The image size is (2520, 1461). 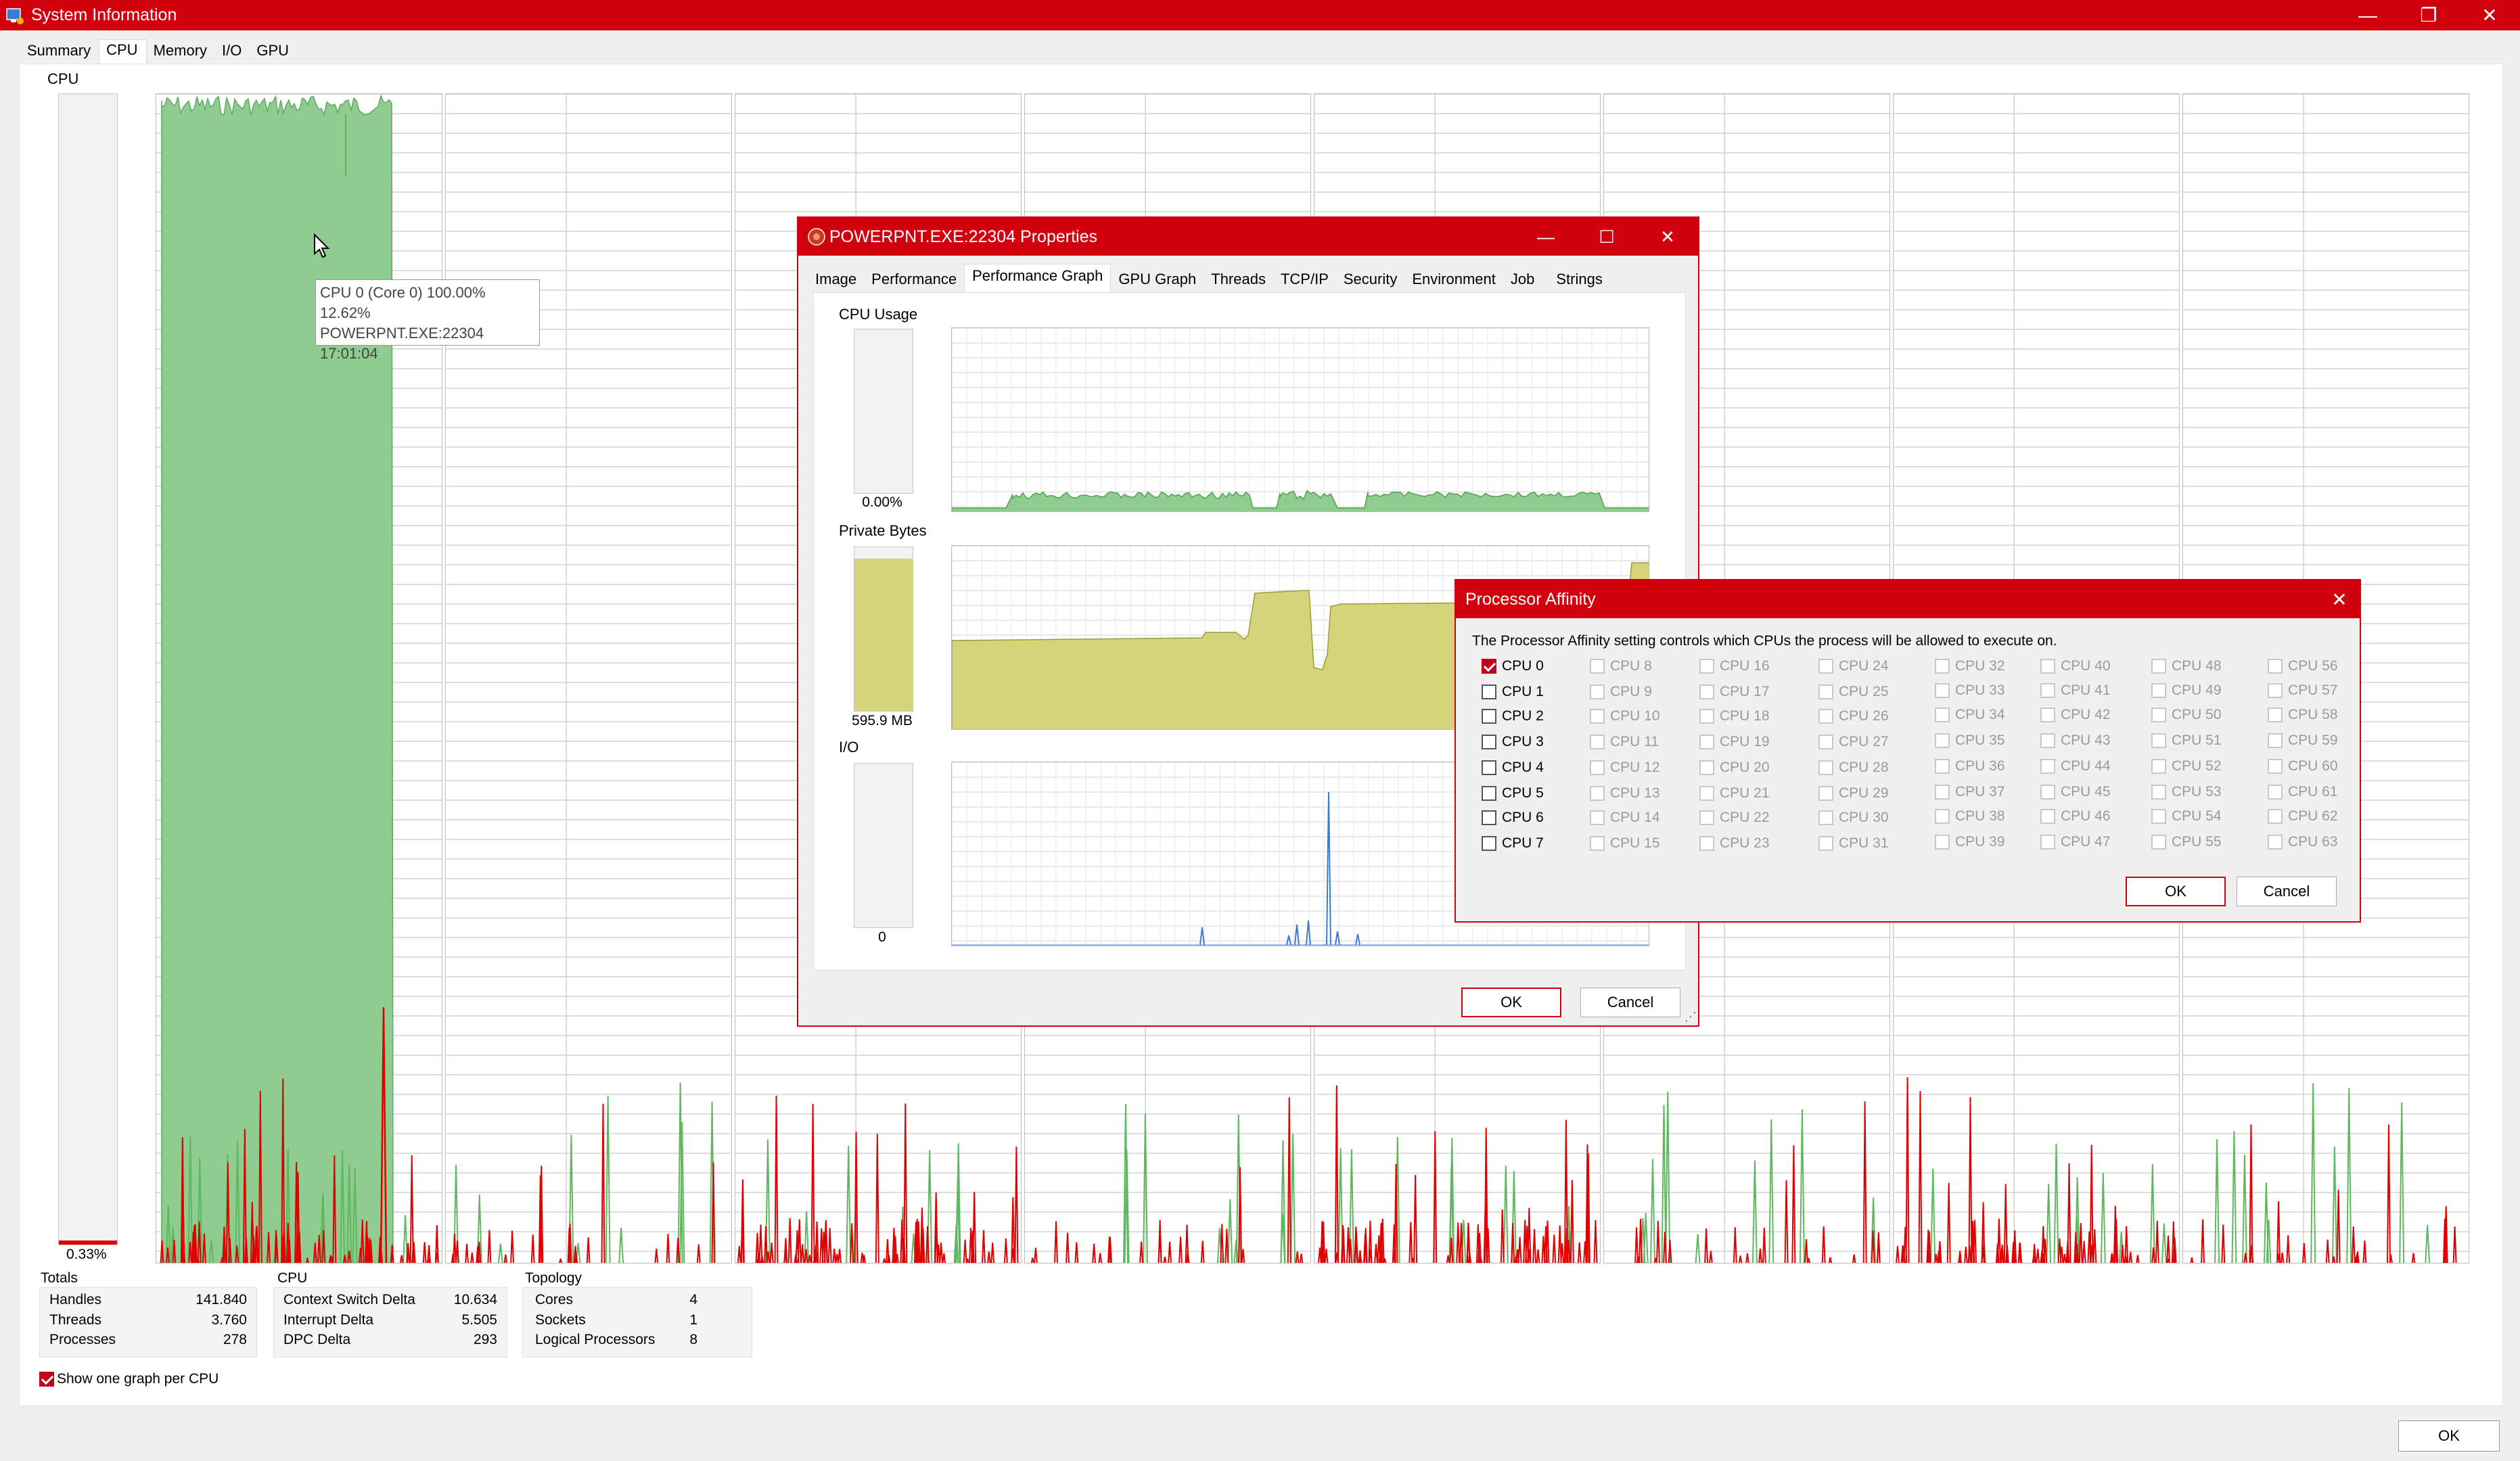 I want to click on tab-environment: Environment, so click(x=1454, y=280).